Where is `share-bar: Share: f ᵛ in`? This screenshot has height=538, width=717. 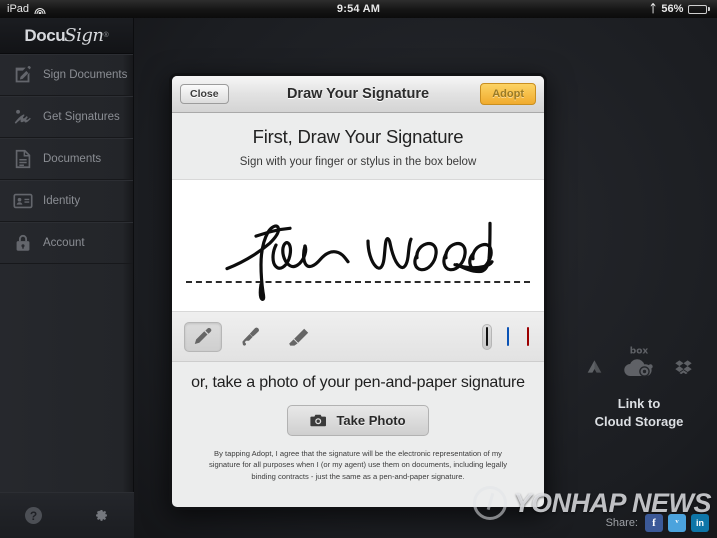 share-bar: Share: f ᵛ in is located at coordinates (657, 523).